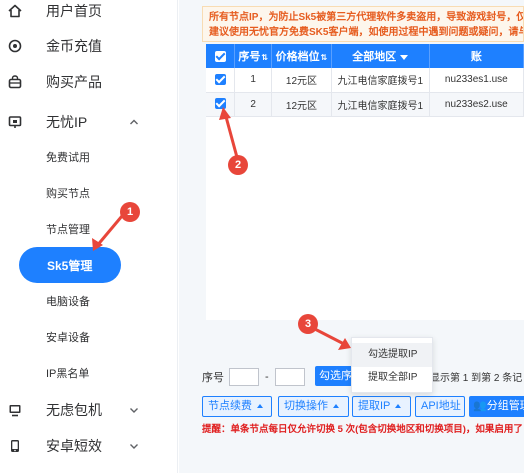 This screenshot has height=473, width=524. I want to click on column-header-index: 序号⇅, so click(253, 56).